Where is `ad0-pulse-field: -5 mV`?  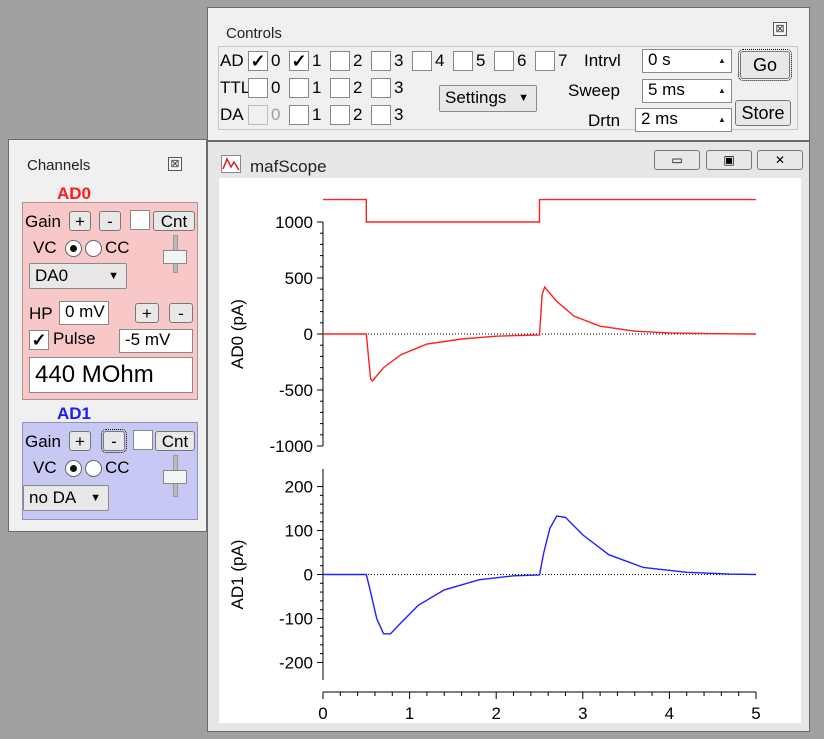 ad0-pulse-field: -5 mV is located at coordinates (156, 341).